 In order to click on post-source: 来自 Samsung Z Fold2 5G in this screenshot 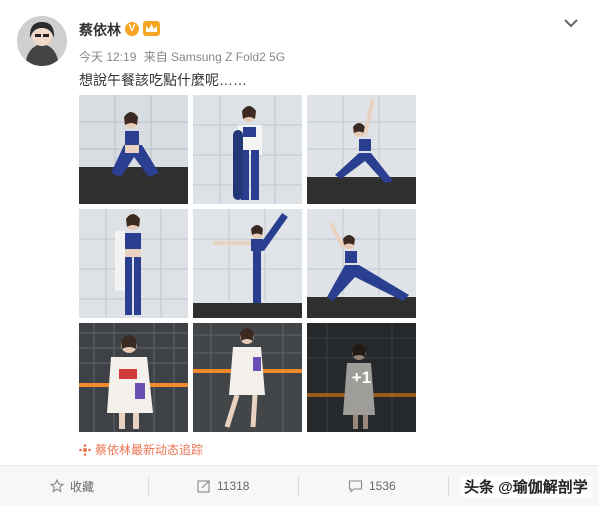, I will do `click(214, 57)`.